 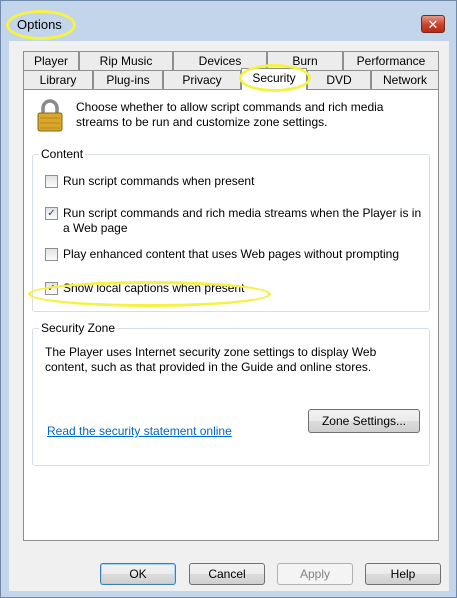 What do you see at coordinates (275, 78) in the screenshot?
I see `tab-highlight-annotation` at bounding box center [275, 78].